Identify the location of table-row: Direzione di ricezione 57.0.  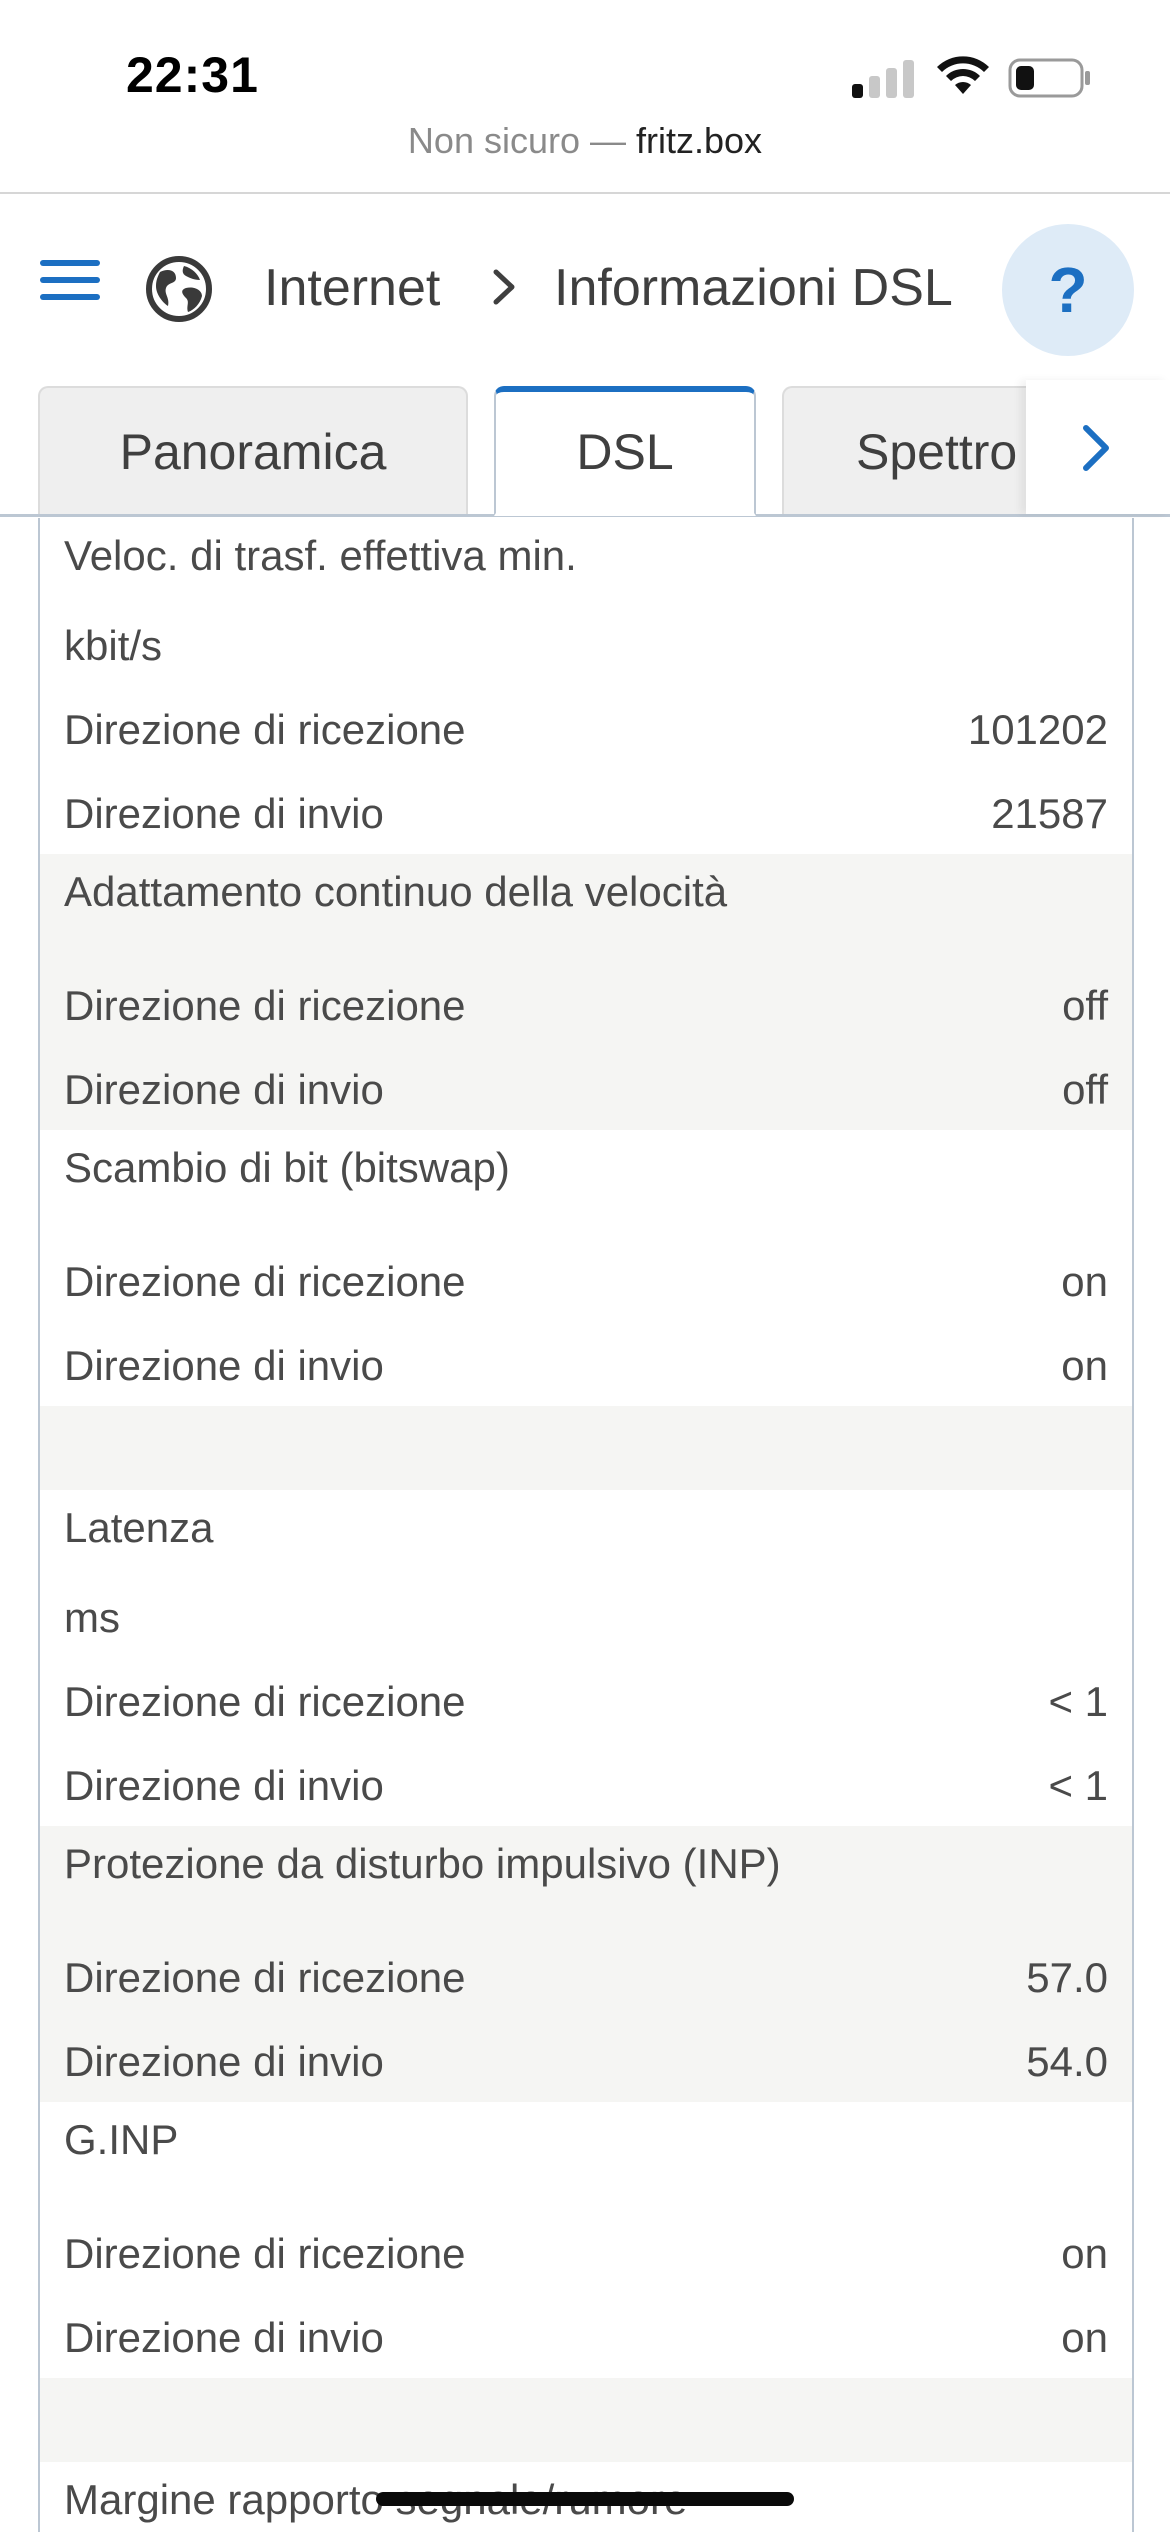
(586, 1976).